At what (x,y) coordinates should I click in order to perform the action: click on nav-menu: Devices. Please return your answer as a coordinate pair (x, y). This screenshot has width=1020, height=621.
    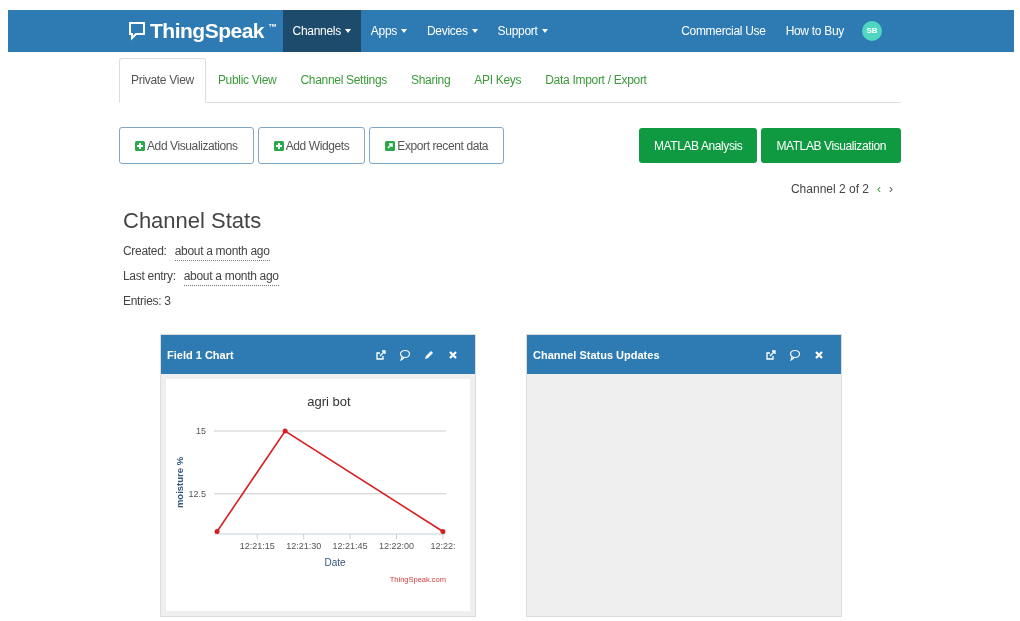
    Looking at the image, I should click on (452, 31).